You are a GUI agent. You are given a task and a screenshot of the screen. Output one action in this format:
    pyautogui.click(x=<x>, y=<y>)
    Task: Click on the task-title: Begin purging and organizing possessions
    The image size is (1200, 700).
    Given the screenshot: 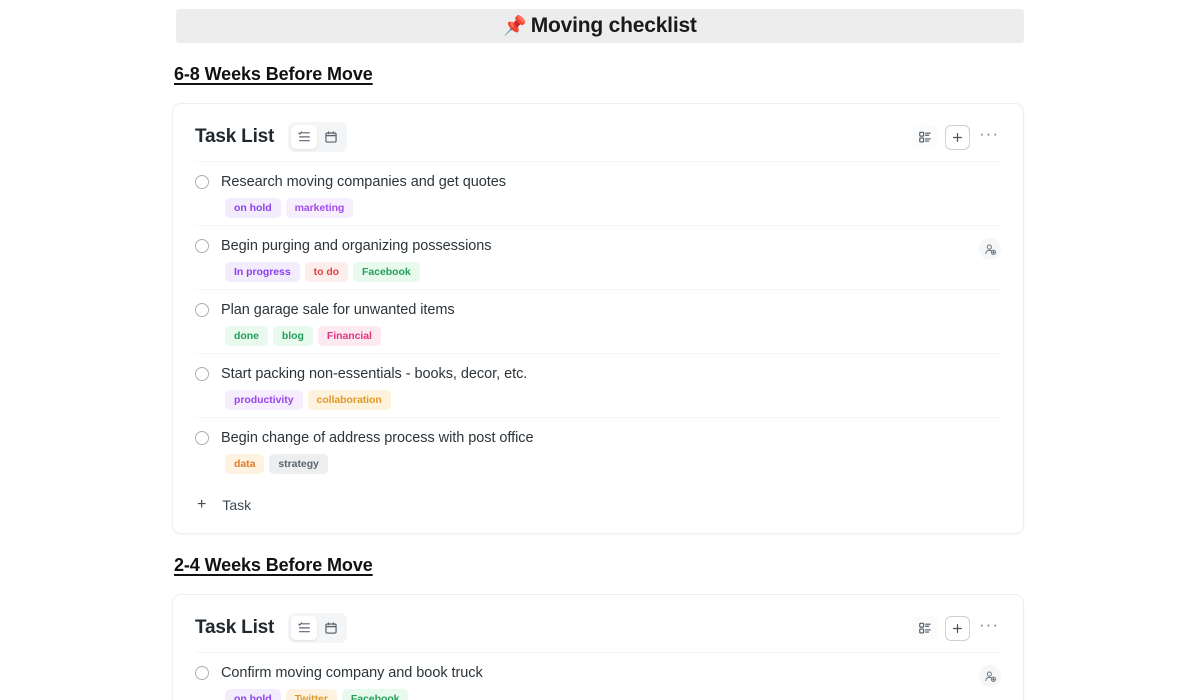 What is the action you would take?
    pyautogui.click(x=356, y=246)
    